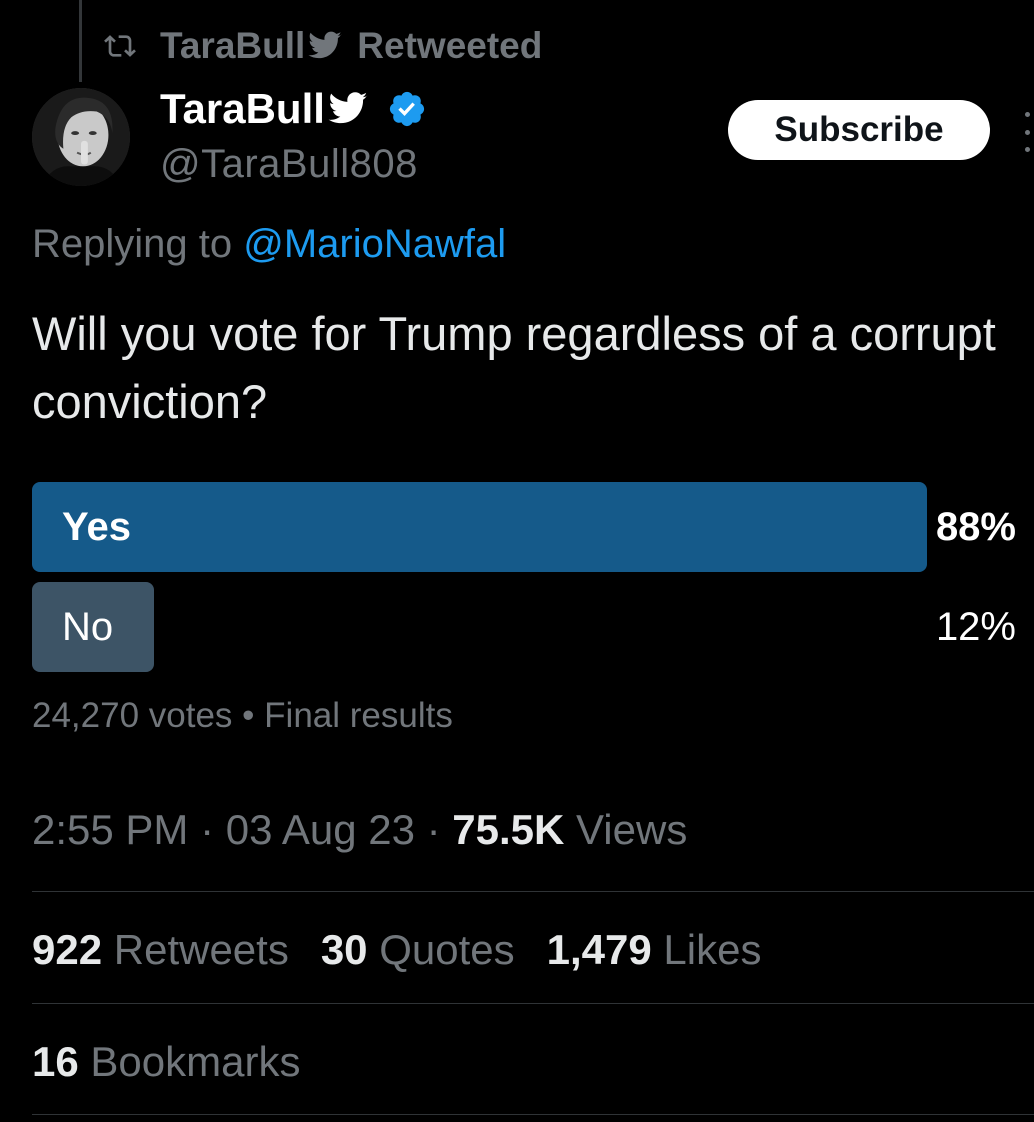 This screenshot has width=1034, height=1122. Describe the element at coordinates (975, 527) in the screenshot. I see `poll-option-percent: 88%` at that location.